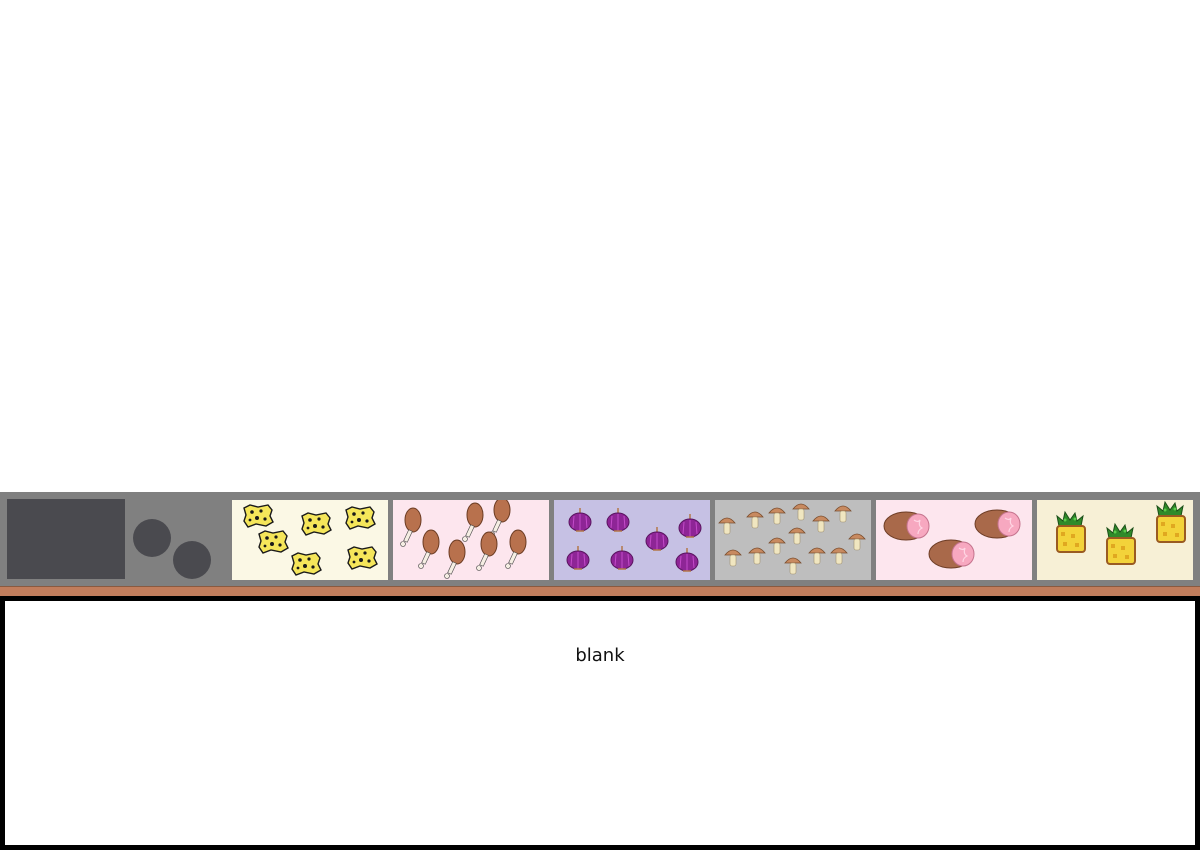 The width and height of the screenshot is (1200, 850). Describe the element at coordinates (600, 591) in the screenshot. I see `counter-edge` at that location.